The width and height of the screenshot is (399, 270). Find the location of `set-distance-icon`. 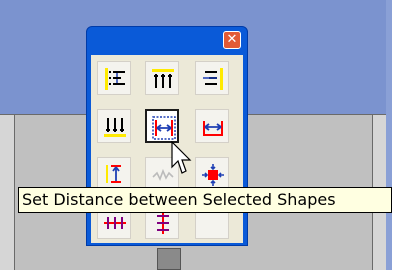

set-distance-icon is located at coordinates (164, 128).